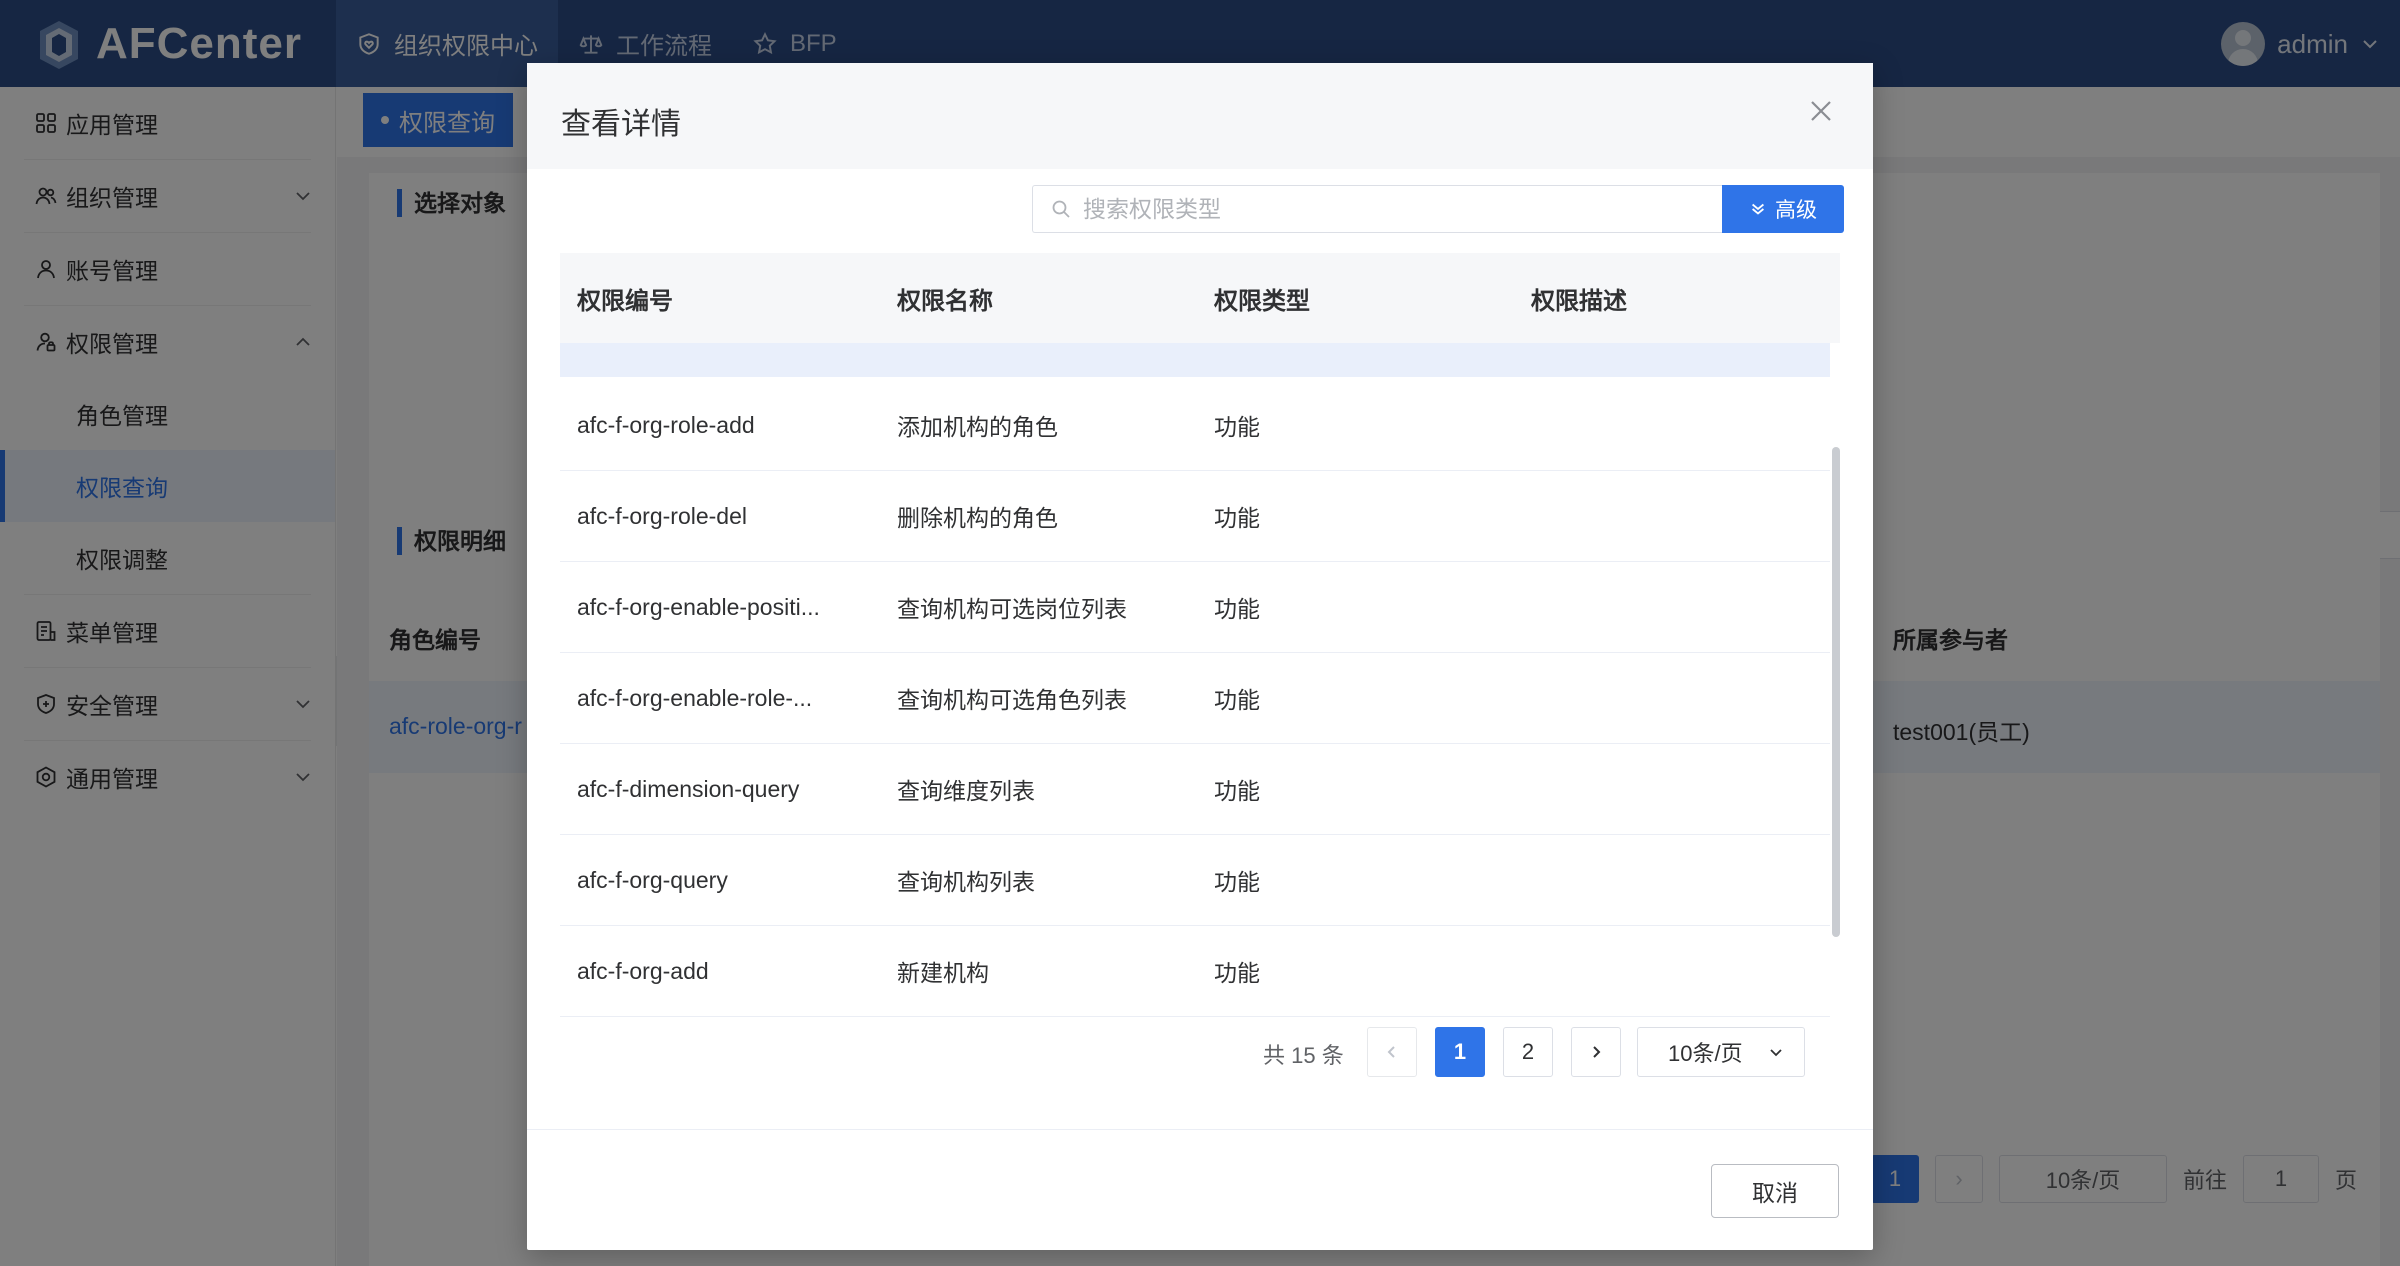  I want to click on table-row: afc-f-org-add 新建机构 功能, so click(1195, 971).